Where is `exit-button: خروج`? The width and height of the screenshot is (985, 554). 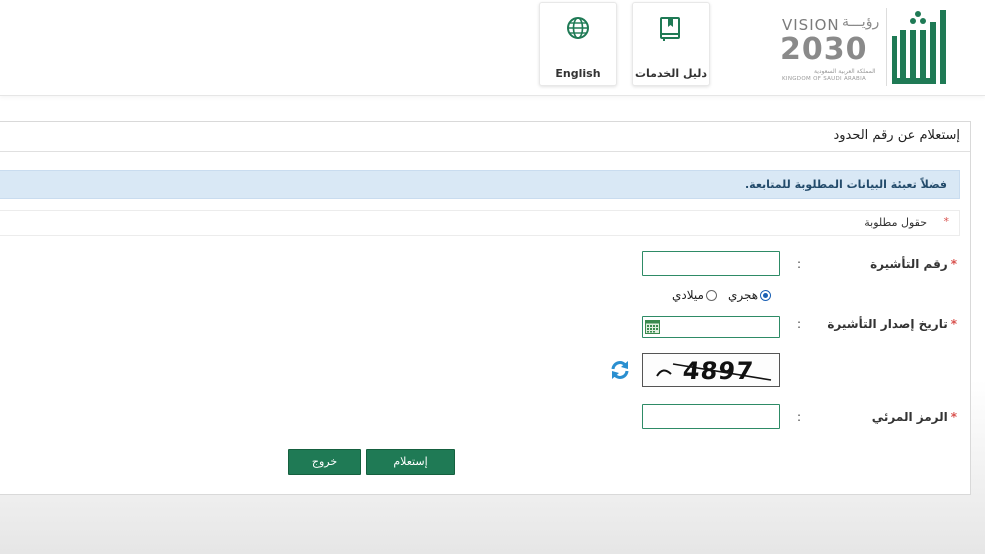 exit-button: خروج is located at coordinates (324, 462).